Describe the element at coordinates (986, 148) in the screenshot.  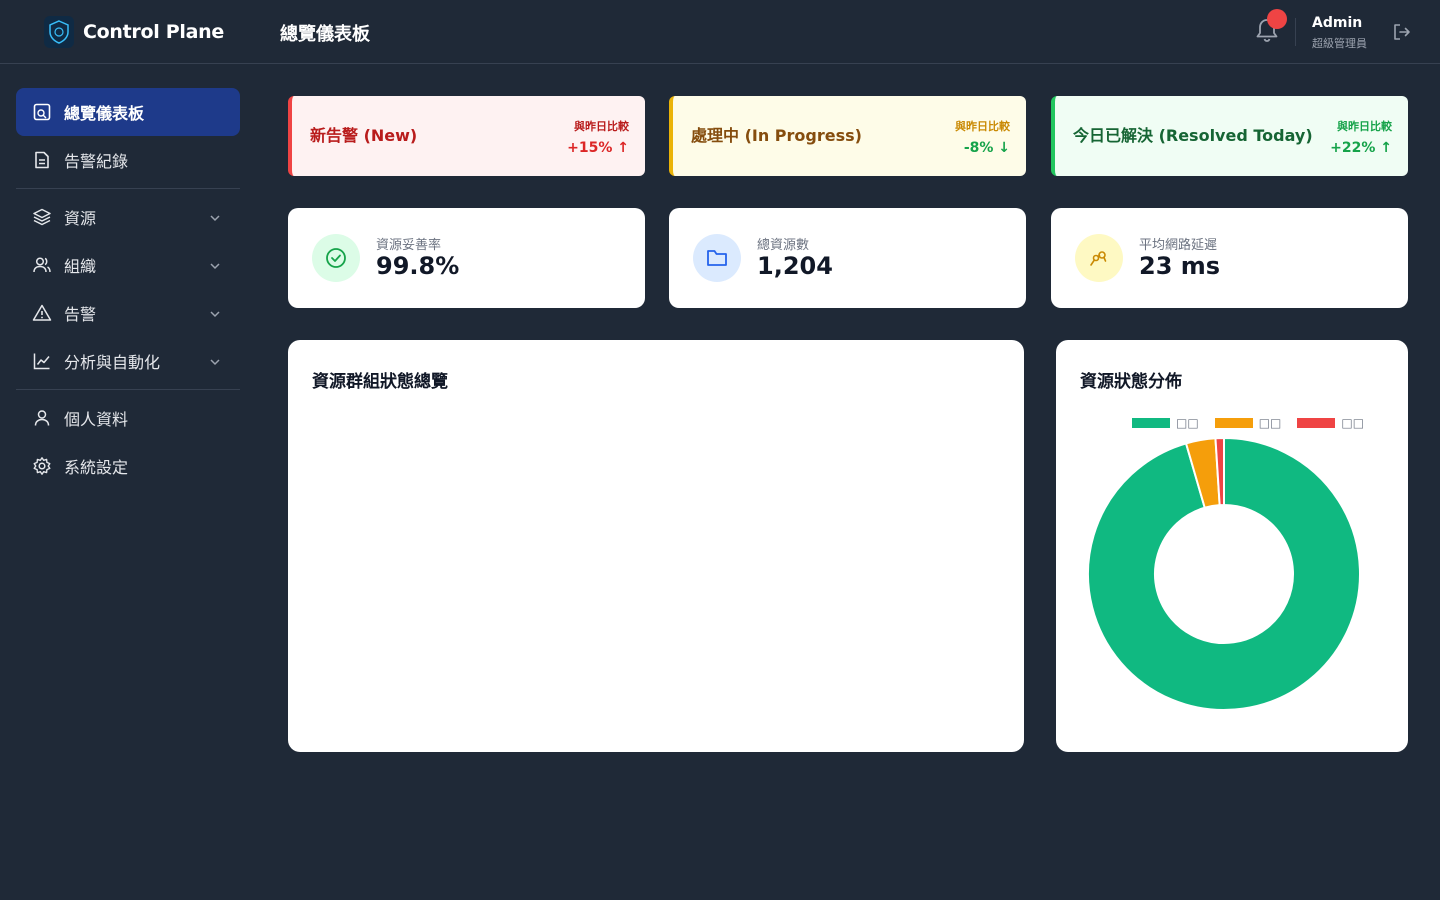
I see `delta-value: -8% ↓` at that location.